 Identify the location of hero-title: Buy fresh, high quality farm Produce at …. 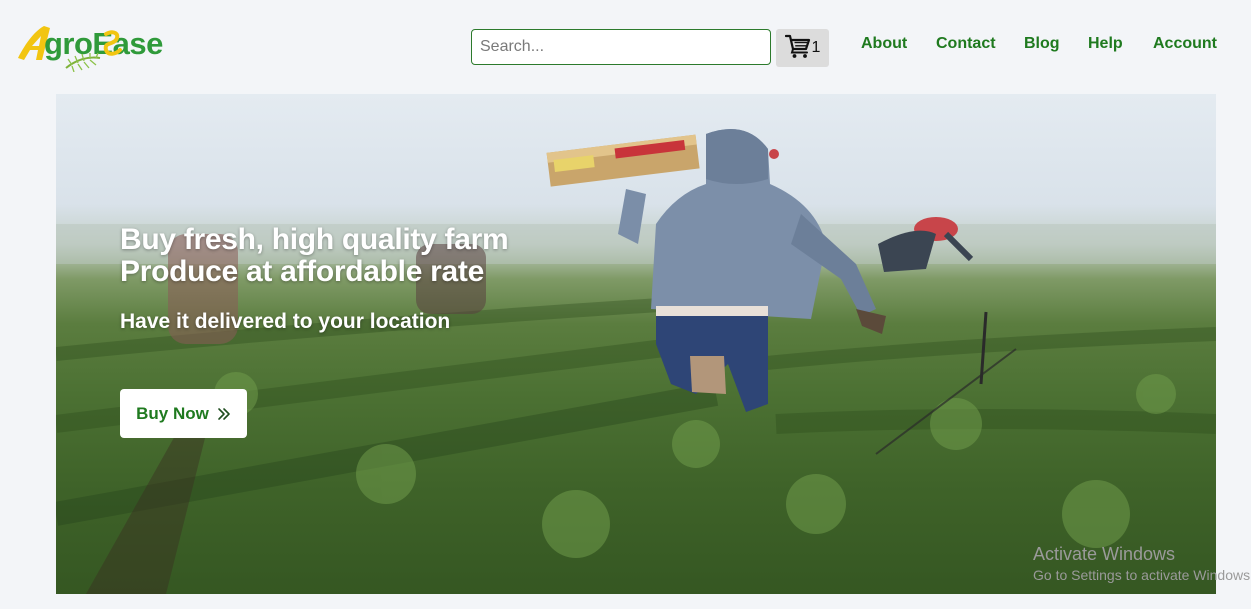
(350, 256).